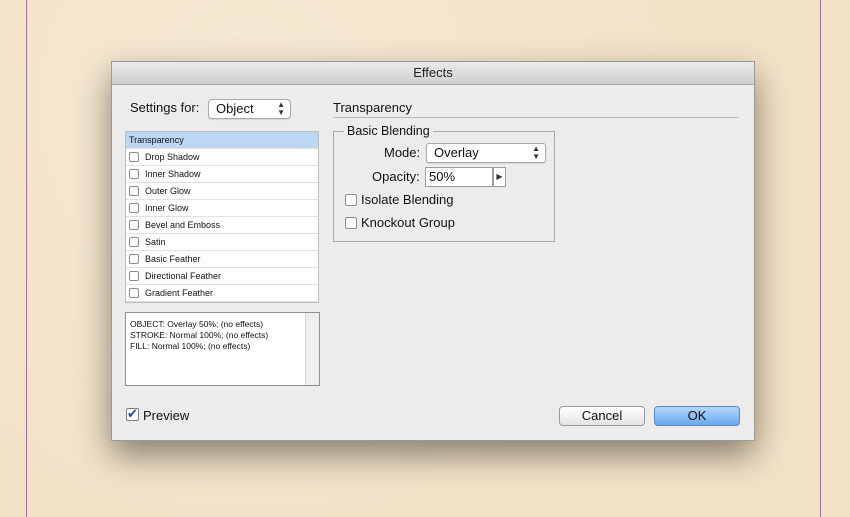 The width and height of the screenshot is (850, 517). I want to click on guide-line-right, so click(820, 258).